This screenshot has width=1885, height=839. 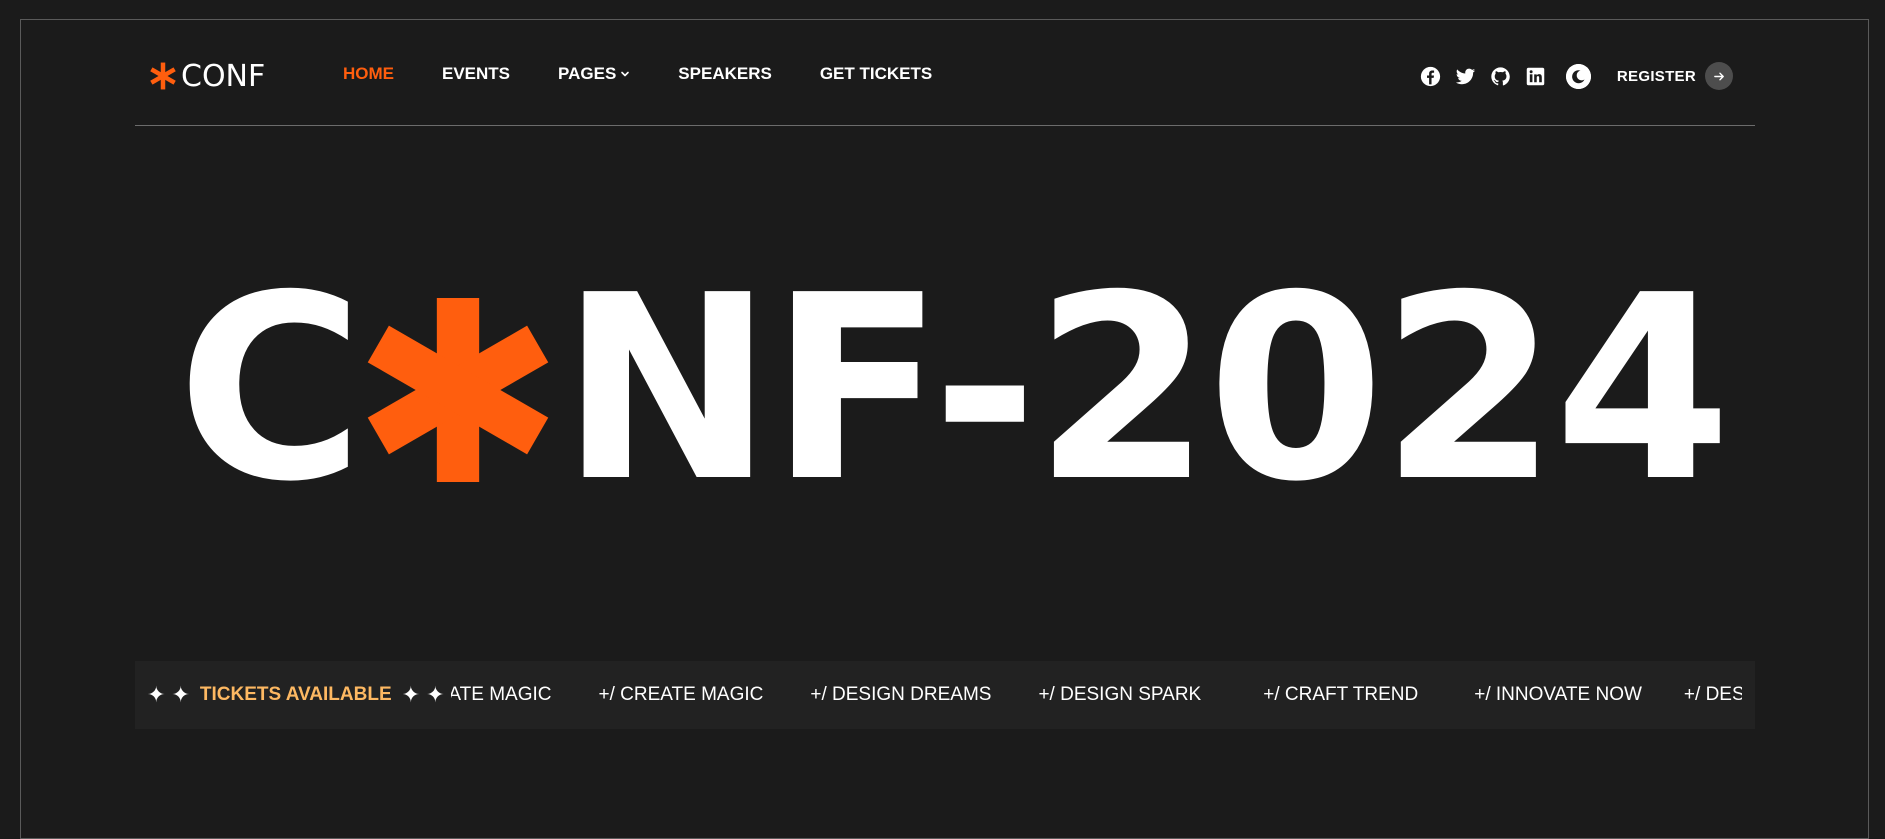 I want to click on header-tools: REGISTER, so click(x=1576, y=76).